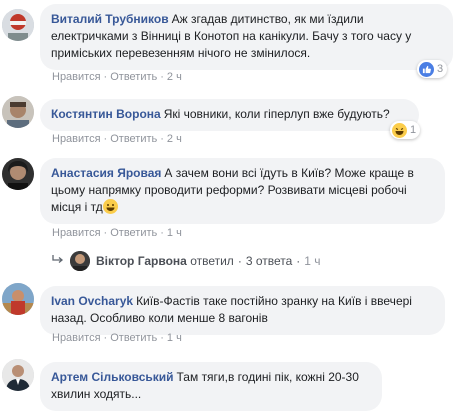 The image size is (457, 412). What do you see at coordinates (212, 261) in the screenshot?
I see `reply-action: ответил` at bounding box center [212, 261].